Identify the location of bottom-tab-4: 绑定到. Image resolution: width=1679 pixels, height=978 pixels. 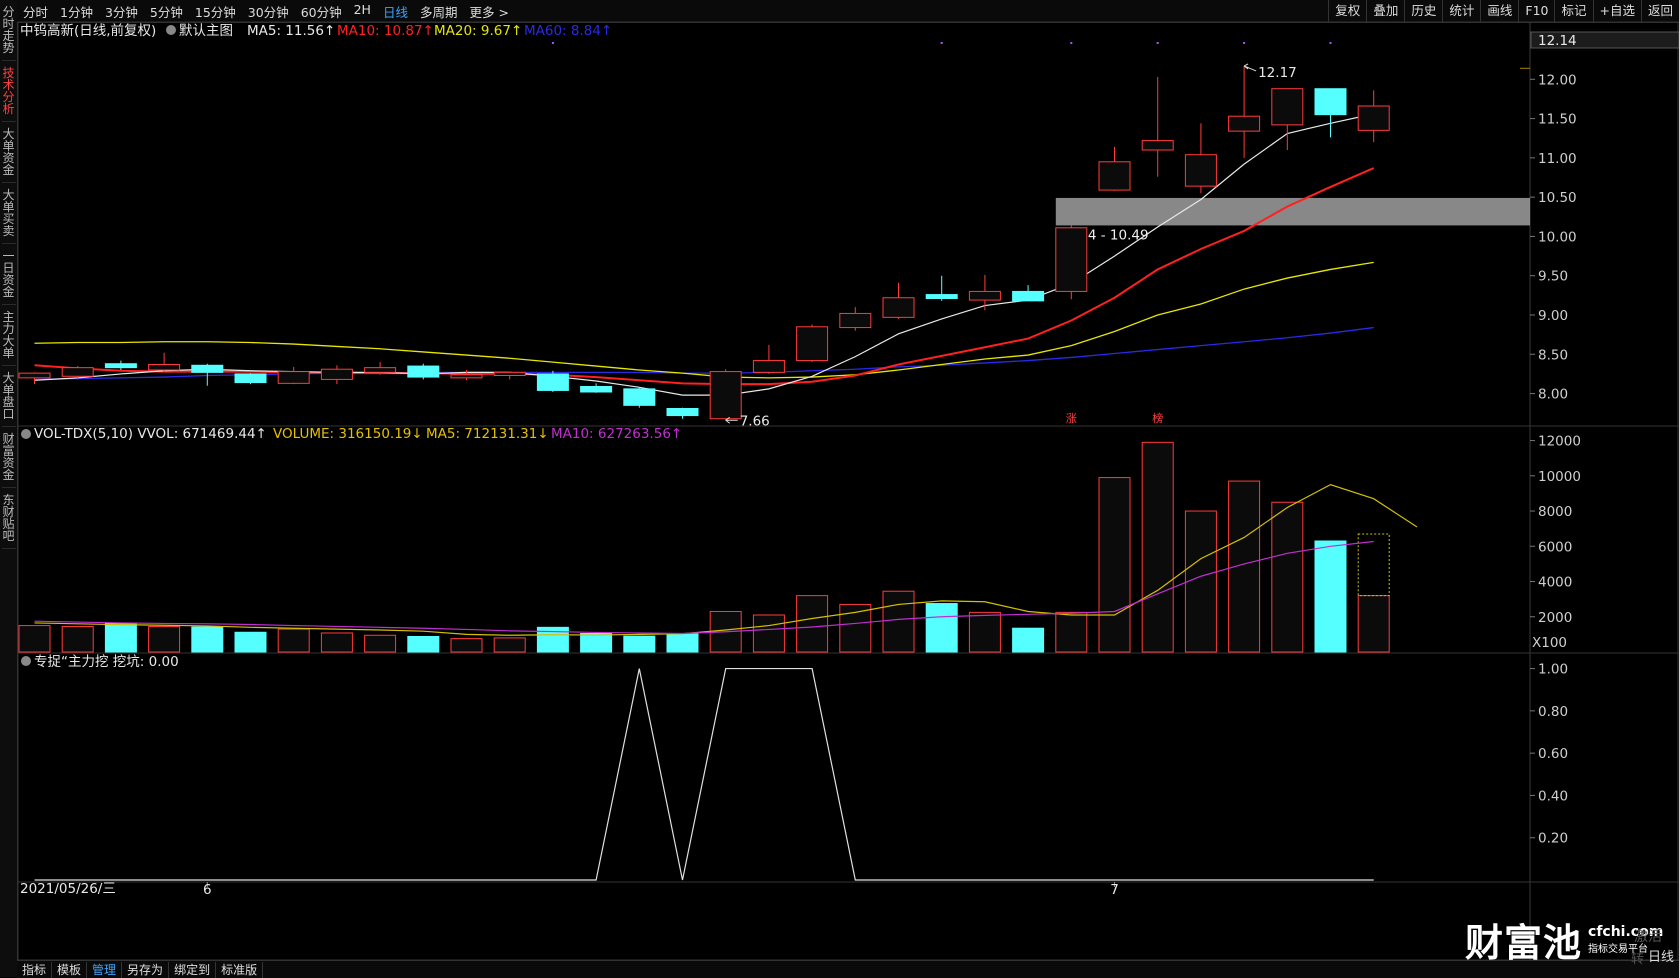
(193, 969).